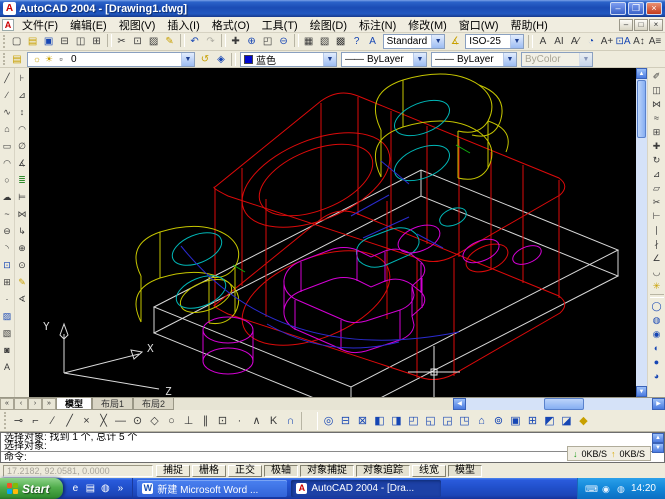 The height and width of the screenshot is (499, 665). I want to click on pan-icon: ✚, so click(236, 41).